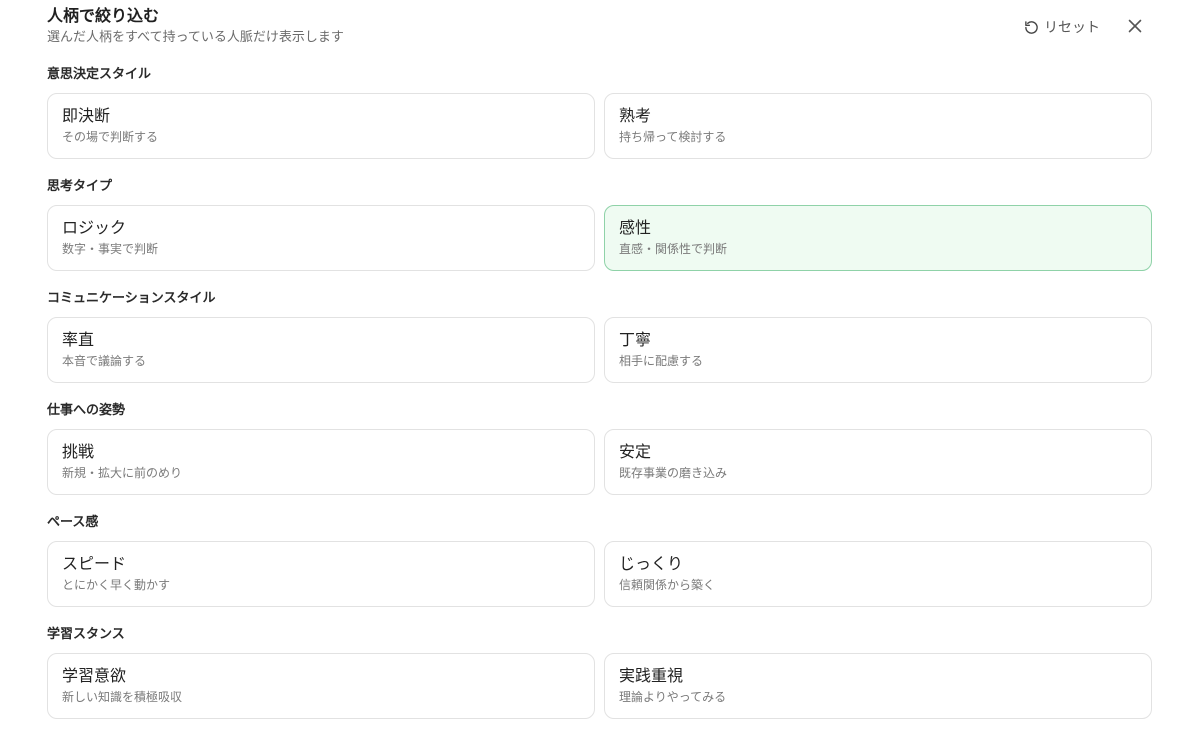  What do you see at coordinates (599, 686) in the screenshot?
I see `option-grid: 学習意欲 新しい知識を積極吸収 実践重視 理論よりやってみる` at bounding box center [599, 686].